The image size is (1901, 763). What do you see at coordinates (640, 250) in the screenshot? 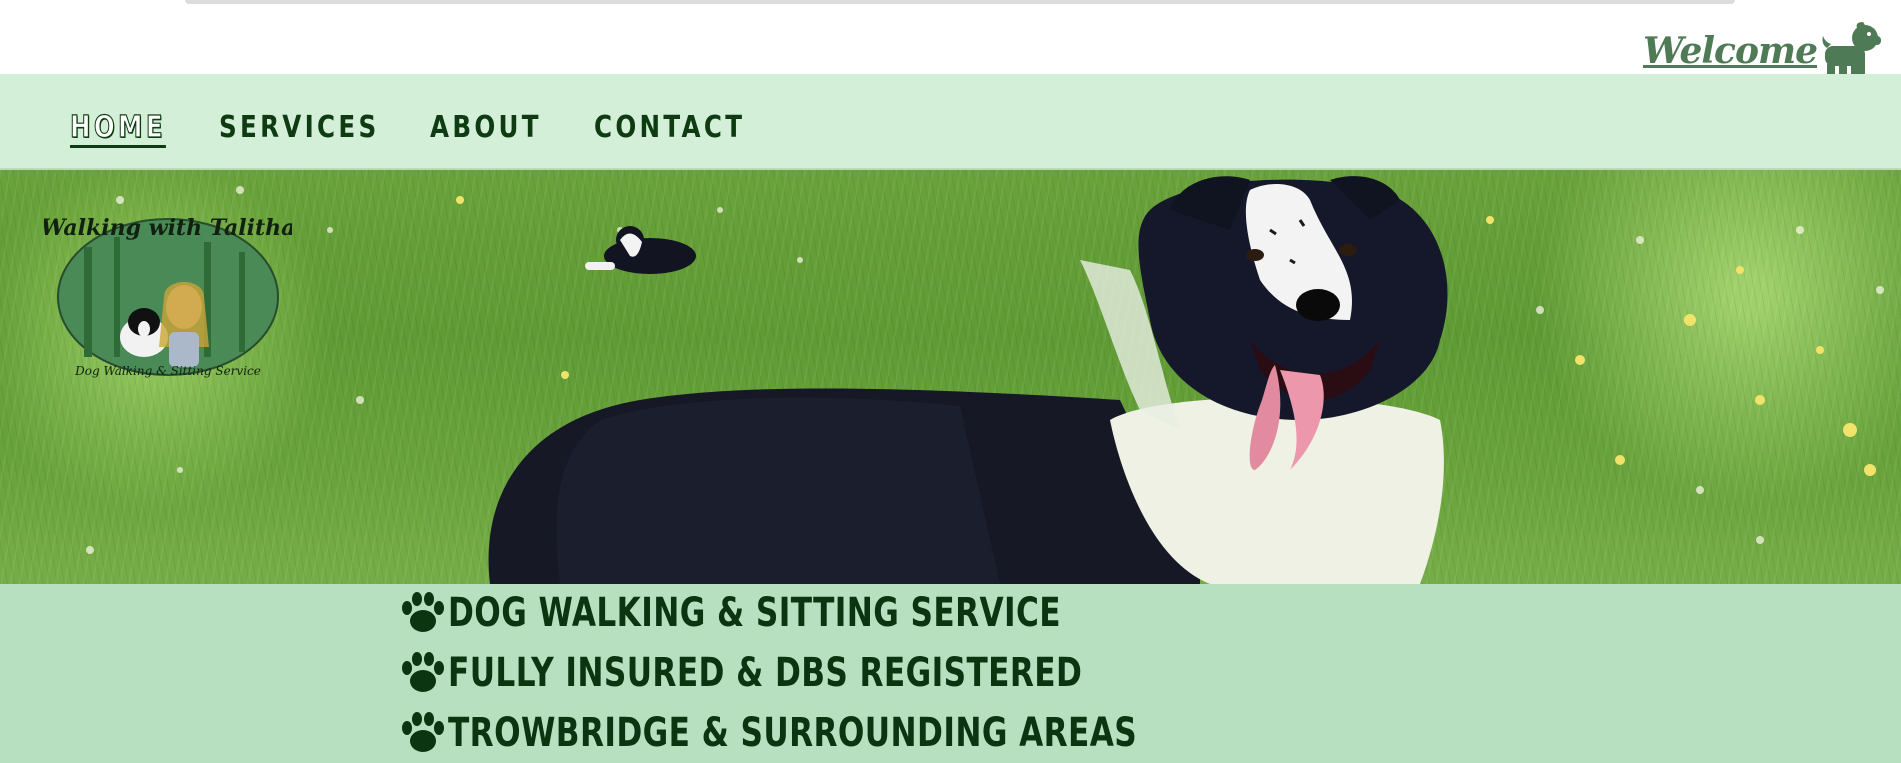
I see `distant-dog` at bounding box center [640, 250].